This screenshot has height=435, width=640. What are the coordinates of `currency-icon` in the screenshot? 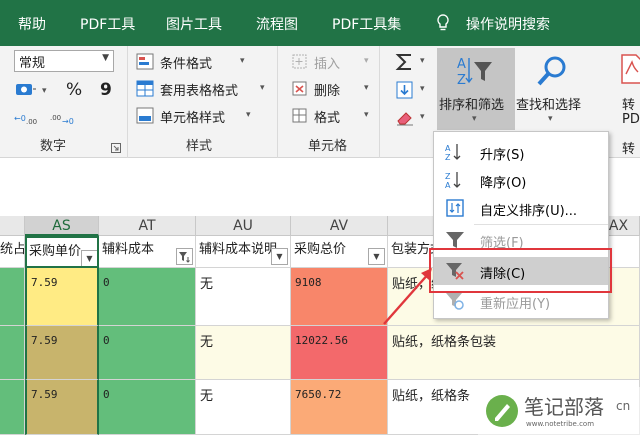 It's located at (26, 90).